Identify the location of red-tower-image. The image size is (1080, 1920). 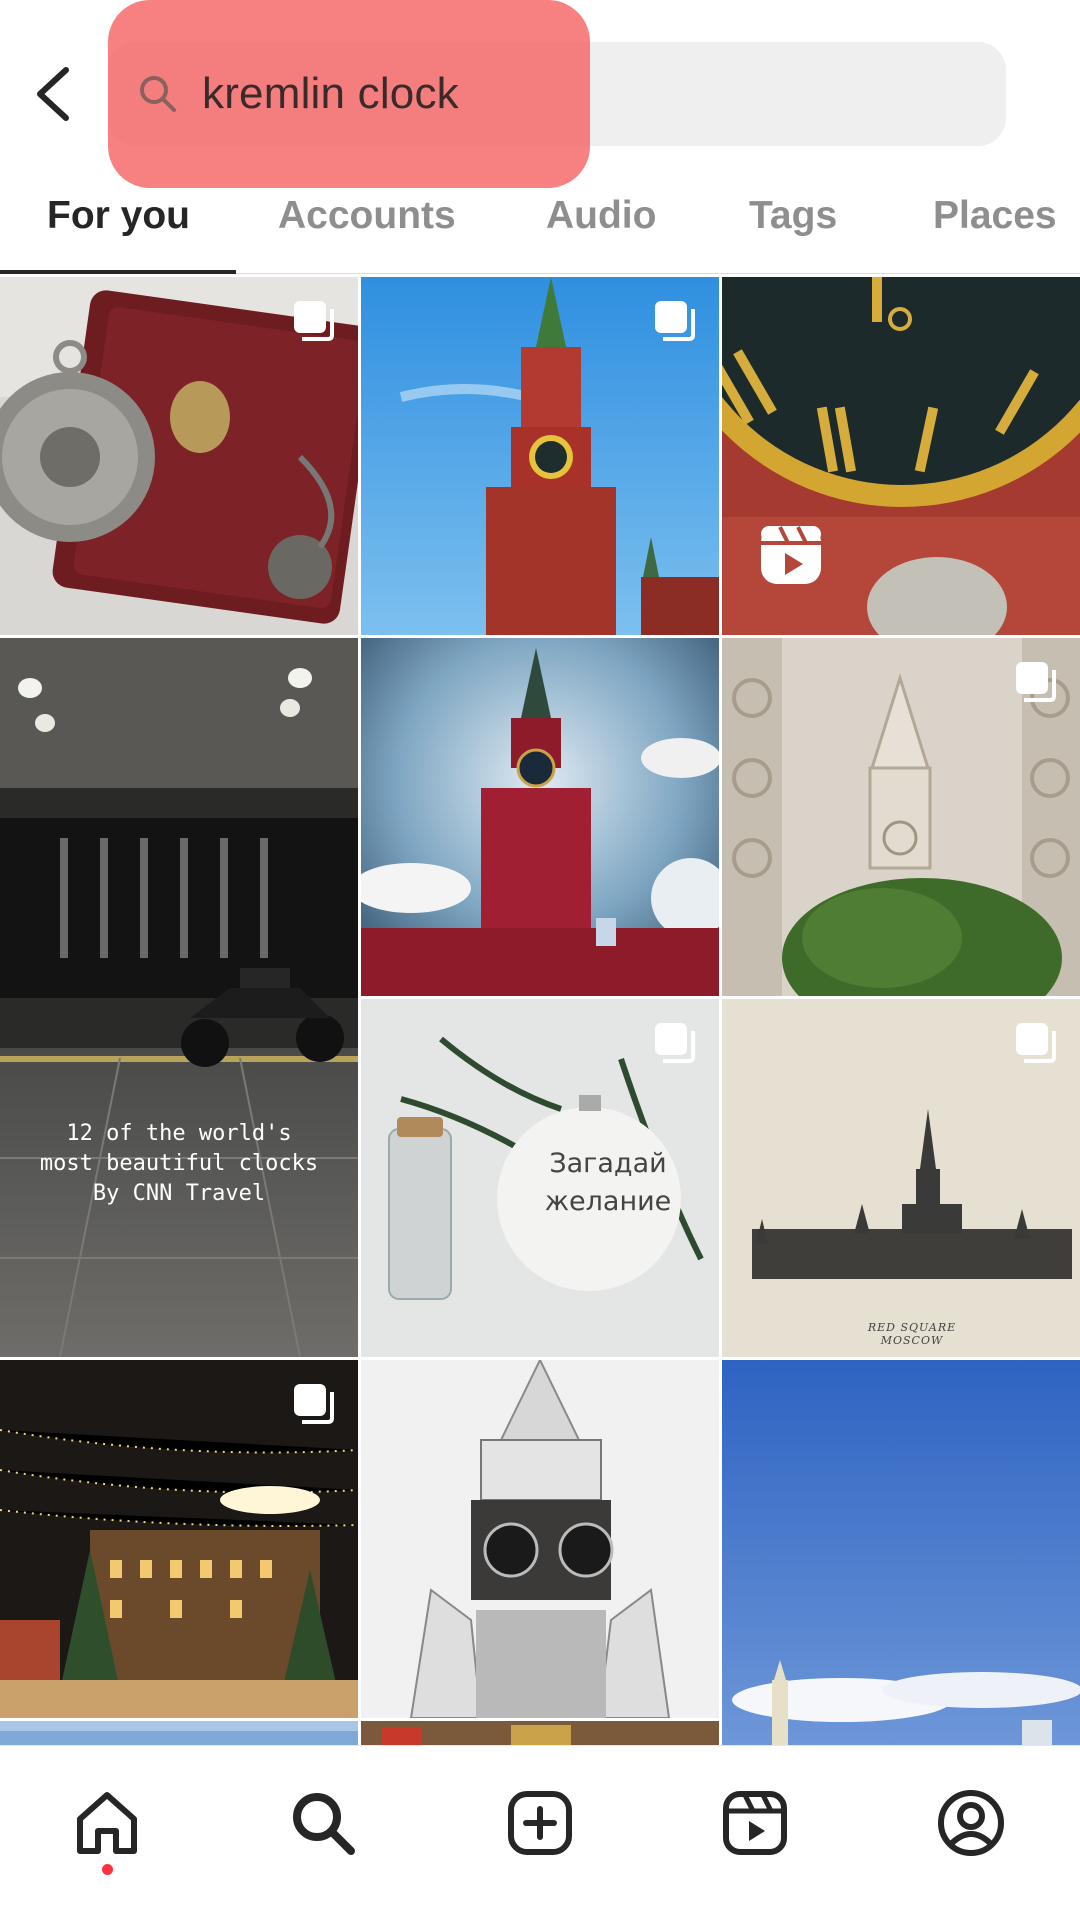
(540, 817).